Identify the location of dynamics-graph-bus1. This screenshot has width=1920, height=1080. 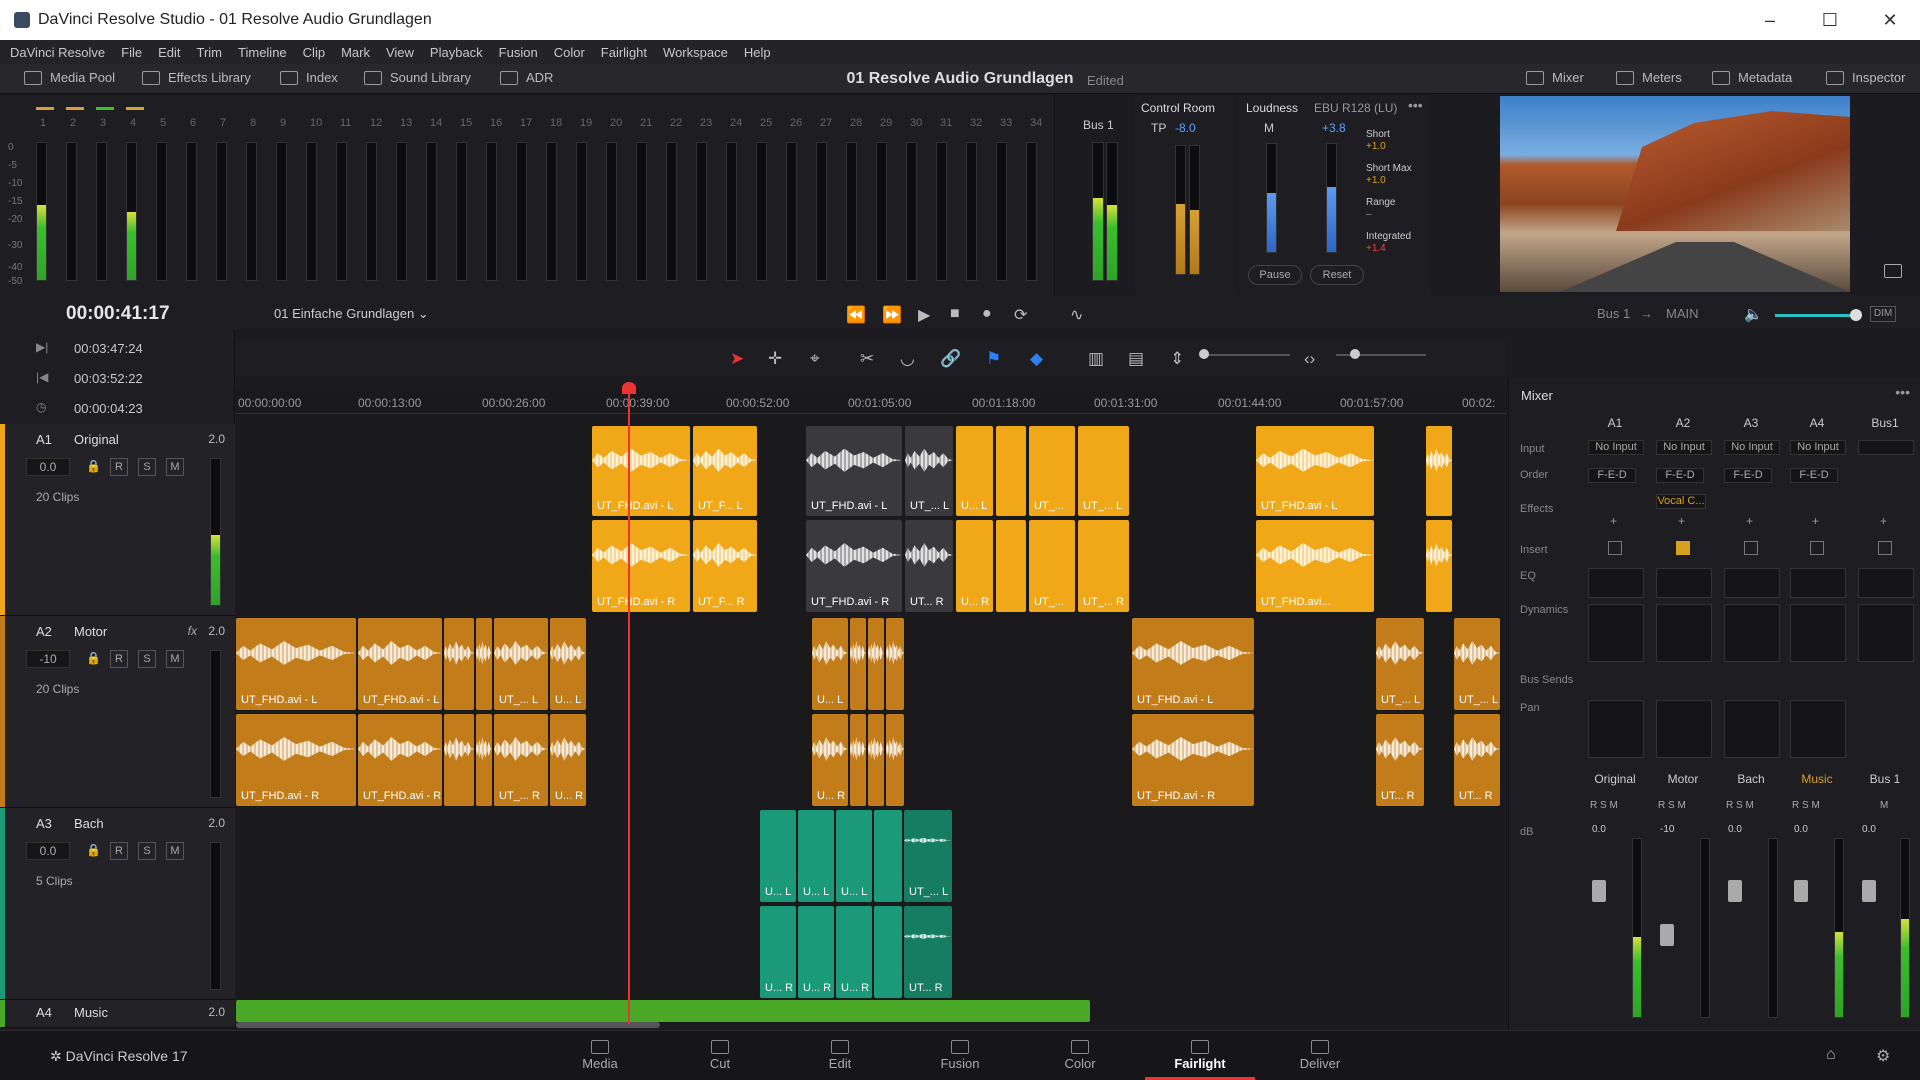
(1886, 633).